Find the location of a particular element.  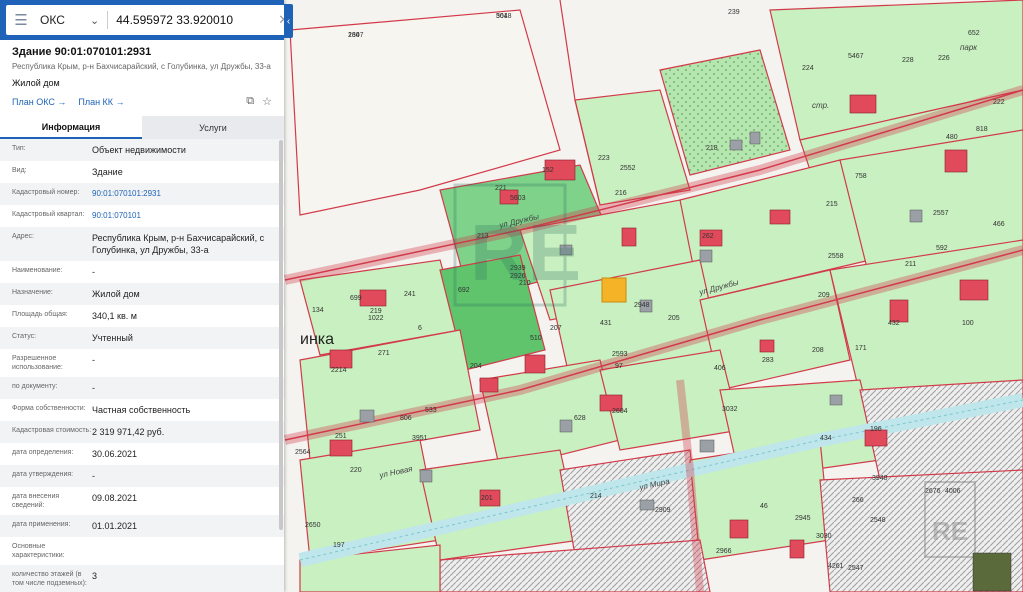

parcel-number-label: 3018 is located at coordinates (504, 16).